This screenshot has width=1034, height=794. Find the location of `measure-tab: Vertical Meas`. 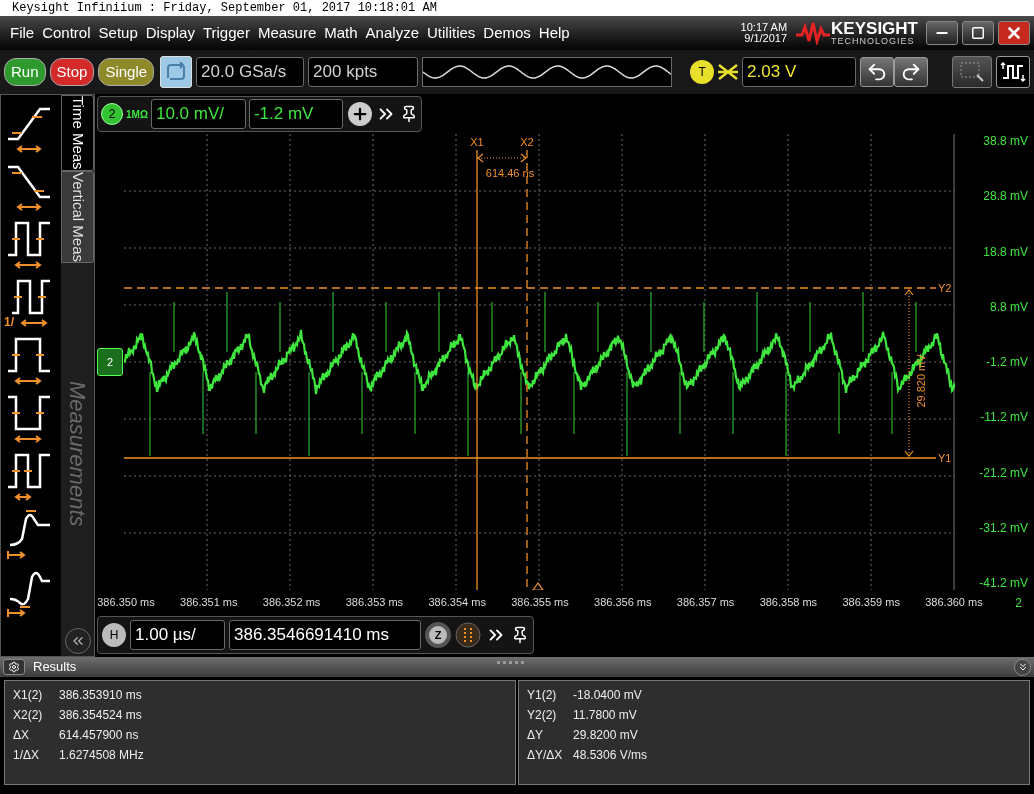

measure-tab: Vertical Meas is located at coordinates (77, 216).